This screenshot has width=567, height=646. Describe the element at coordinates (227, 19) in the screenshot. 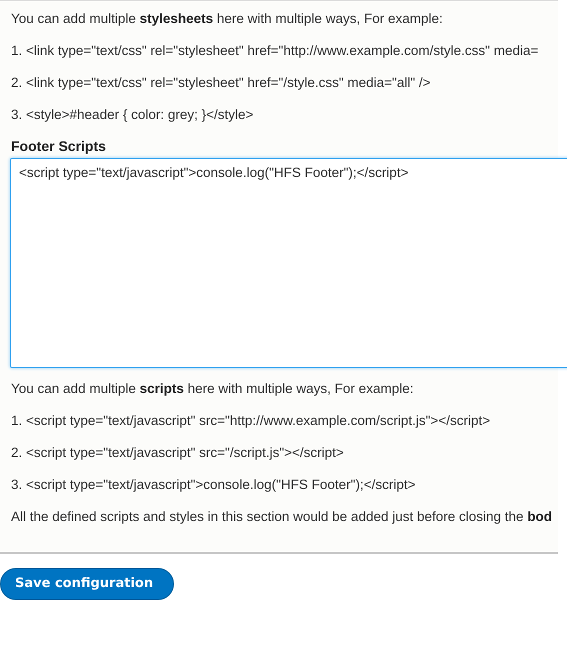

I see `help-text: You can add multiple stylesheets here with multiple ways, For example:` at that location.